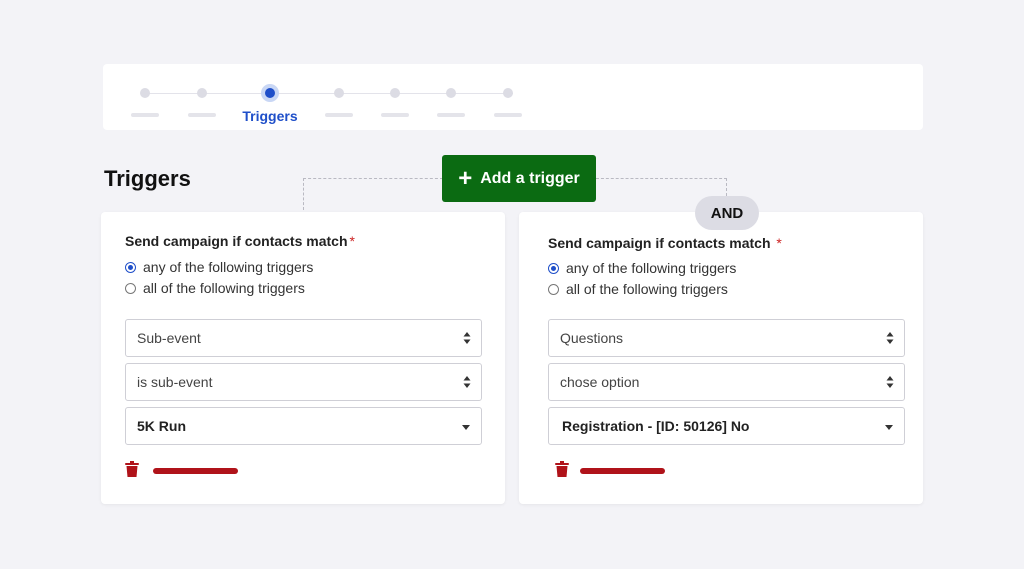 The image size is (1024, 569). Describe the element at coordinates (530, 178) in the screenshot. I see `add-trigger-label: Add a trigger` at that location.